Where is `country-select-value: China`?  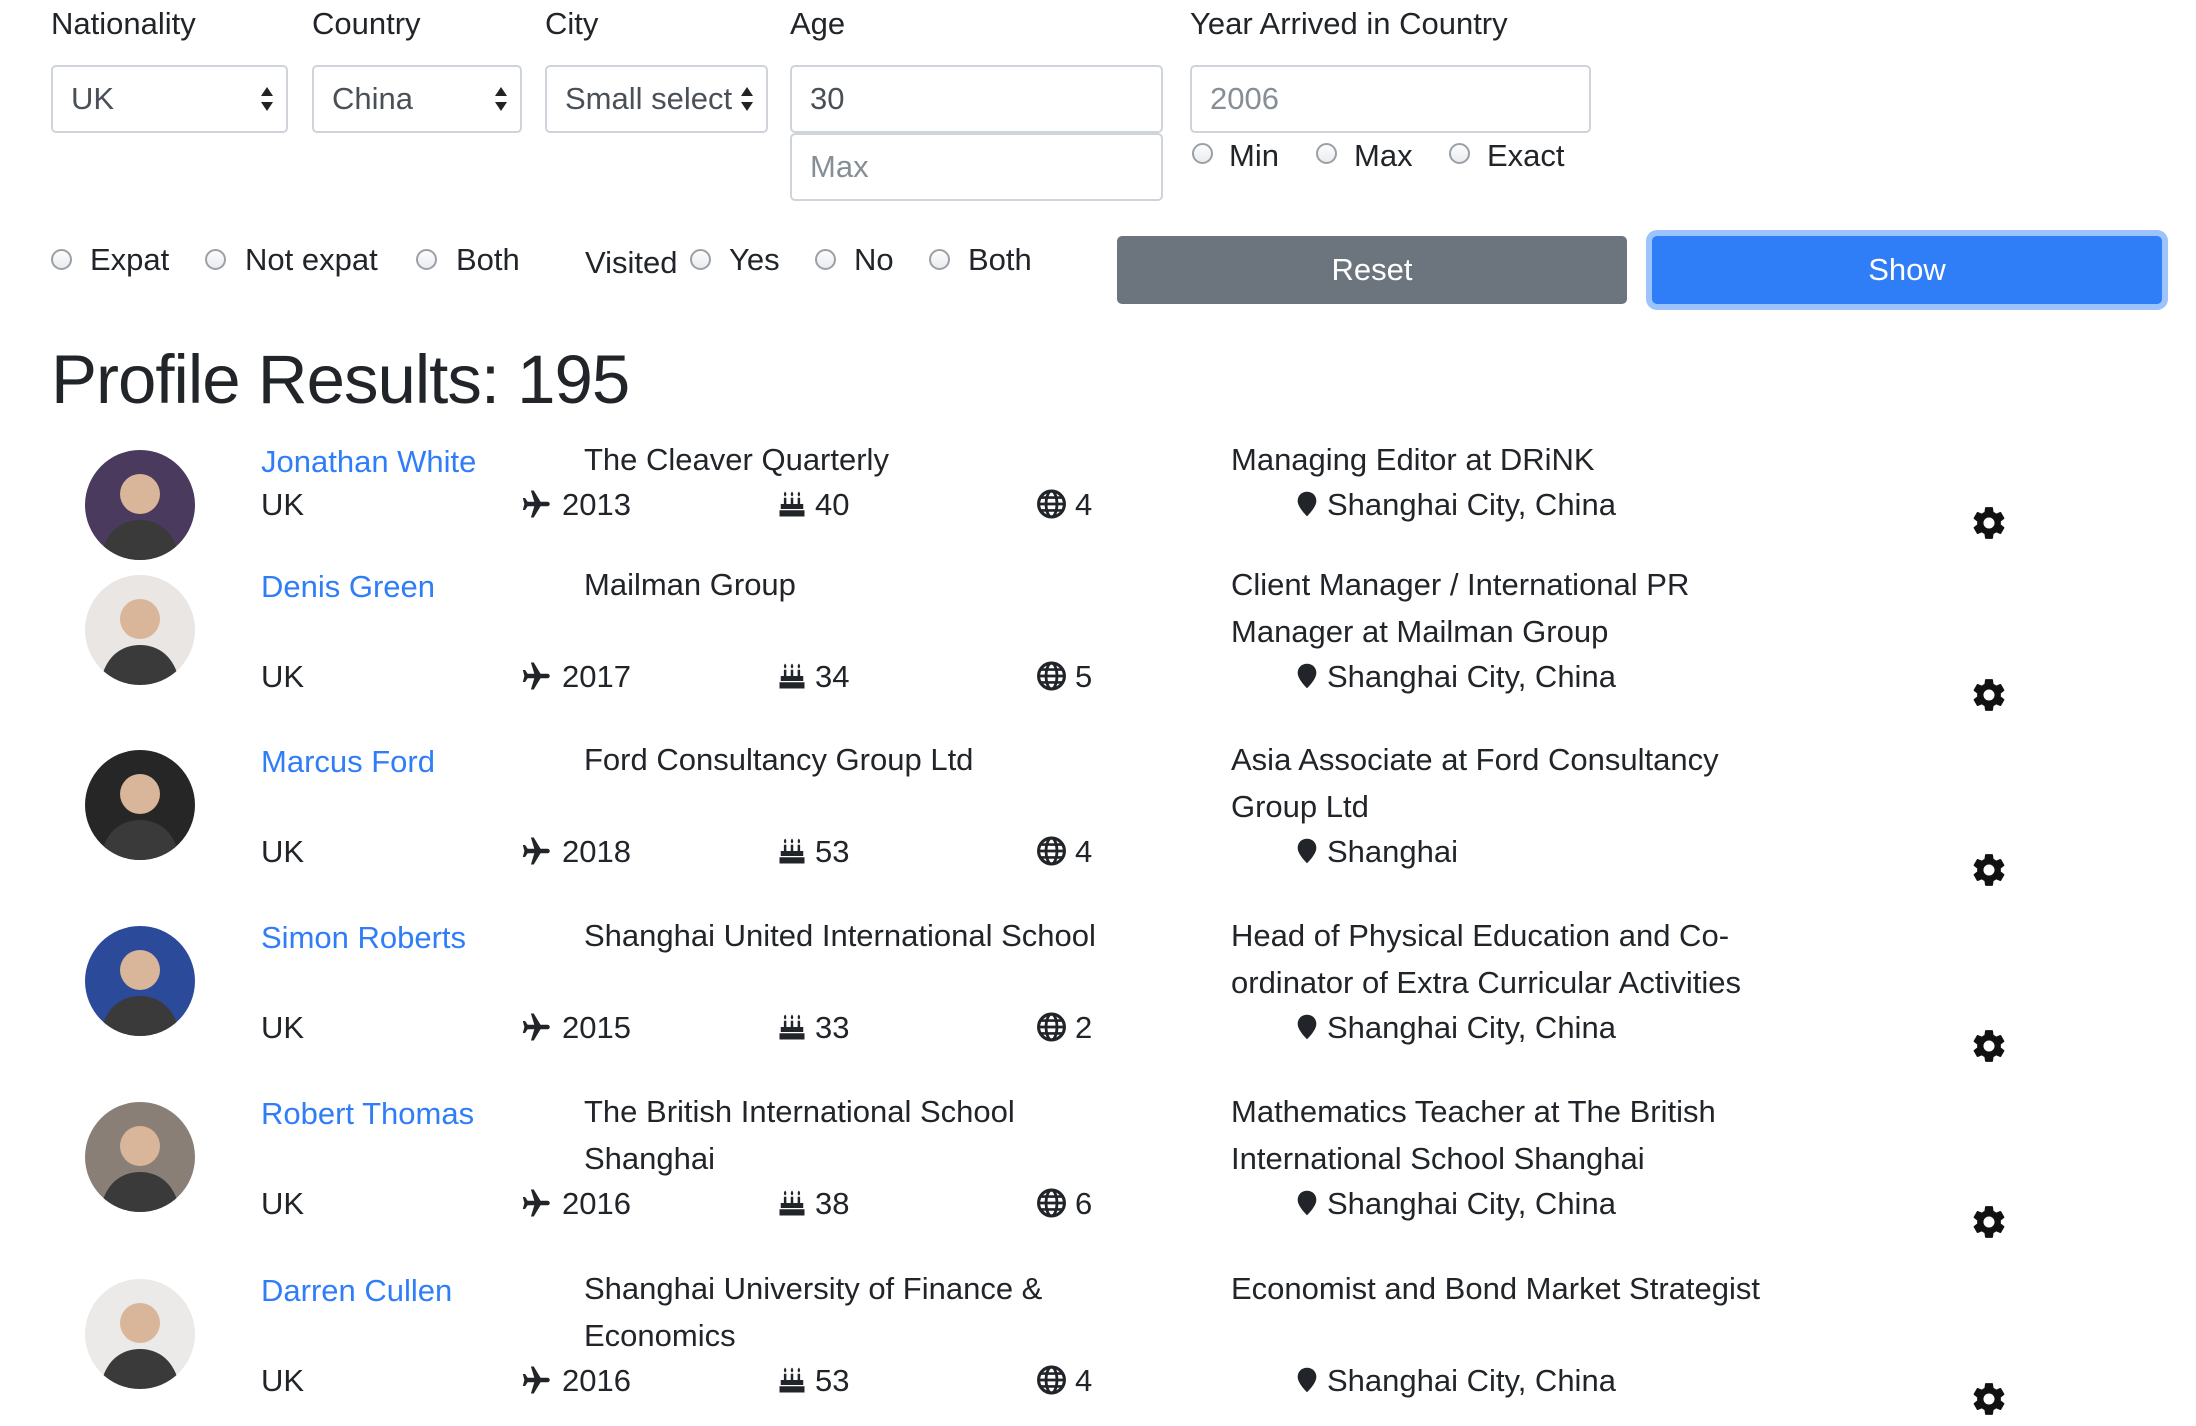 country-select-value: China is located at coordinates (372, 98).